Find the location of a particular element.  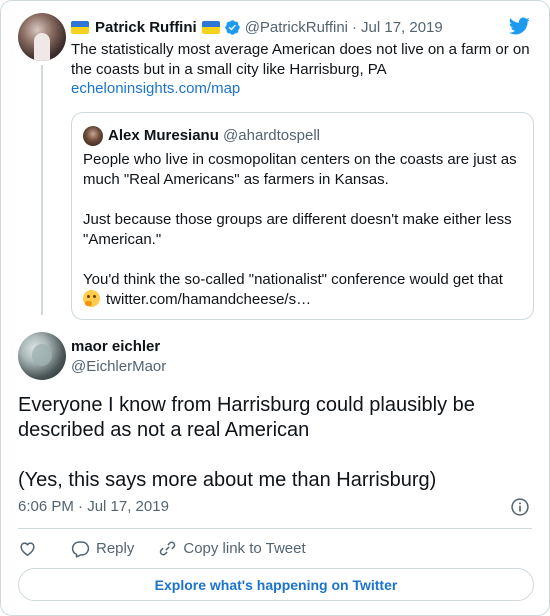

reply-button: Reply is located at coordinates (102, 548).